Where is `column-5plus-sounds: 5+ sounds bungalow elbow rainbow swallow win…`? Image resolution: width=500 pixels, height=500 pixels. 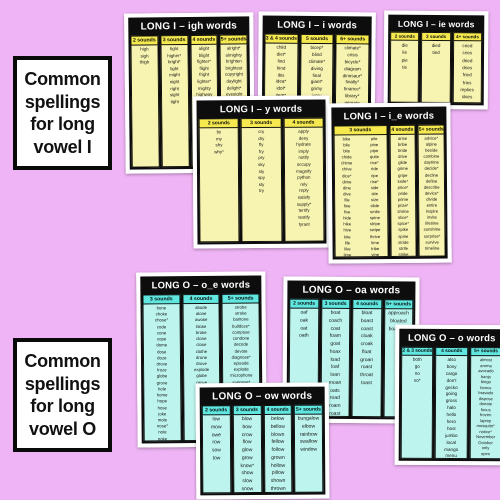
column-5plus-sounds: 5+ sounds bungalow elbow rainbow swallow win… is located at coordinates (308, 448).